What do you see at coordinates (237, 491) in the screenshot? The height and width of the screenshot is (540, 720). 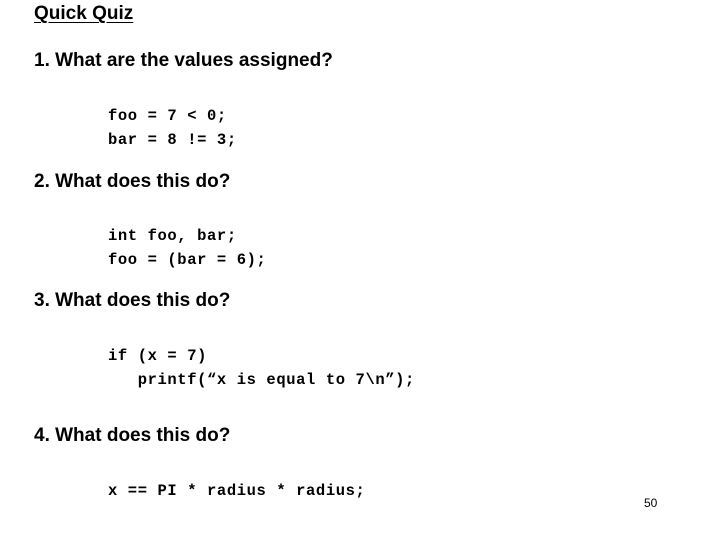 I see `question-4-code: x == PI * radius * radius;` at bounding box center [237, 491].